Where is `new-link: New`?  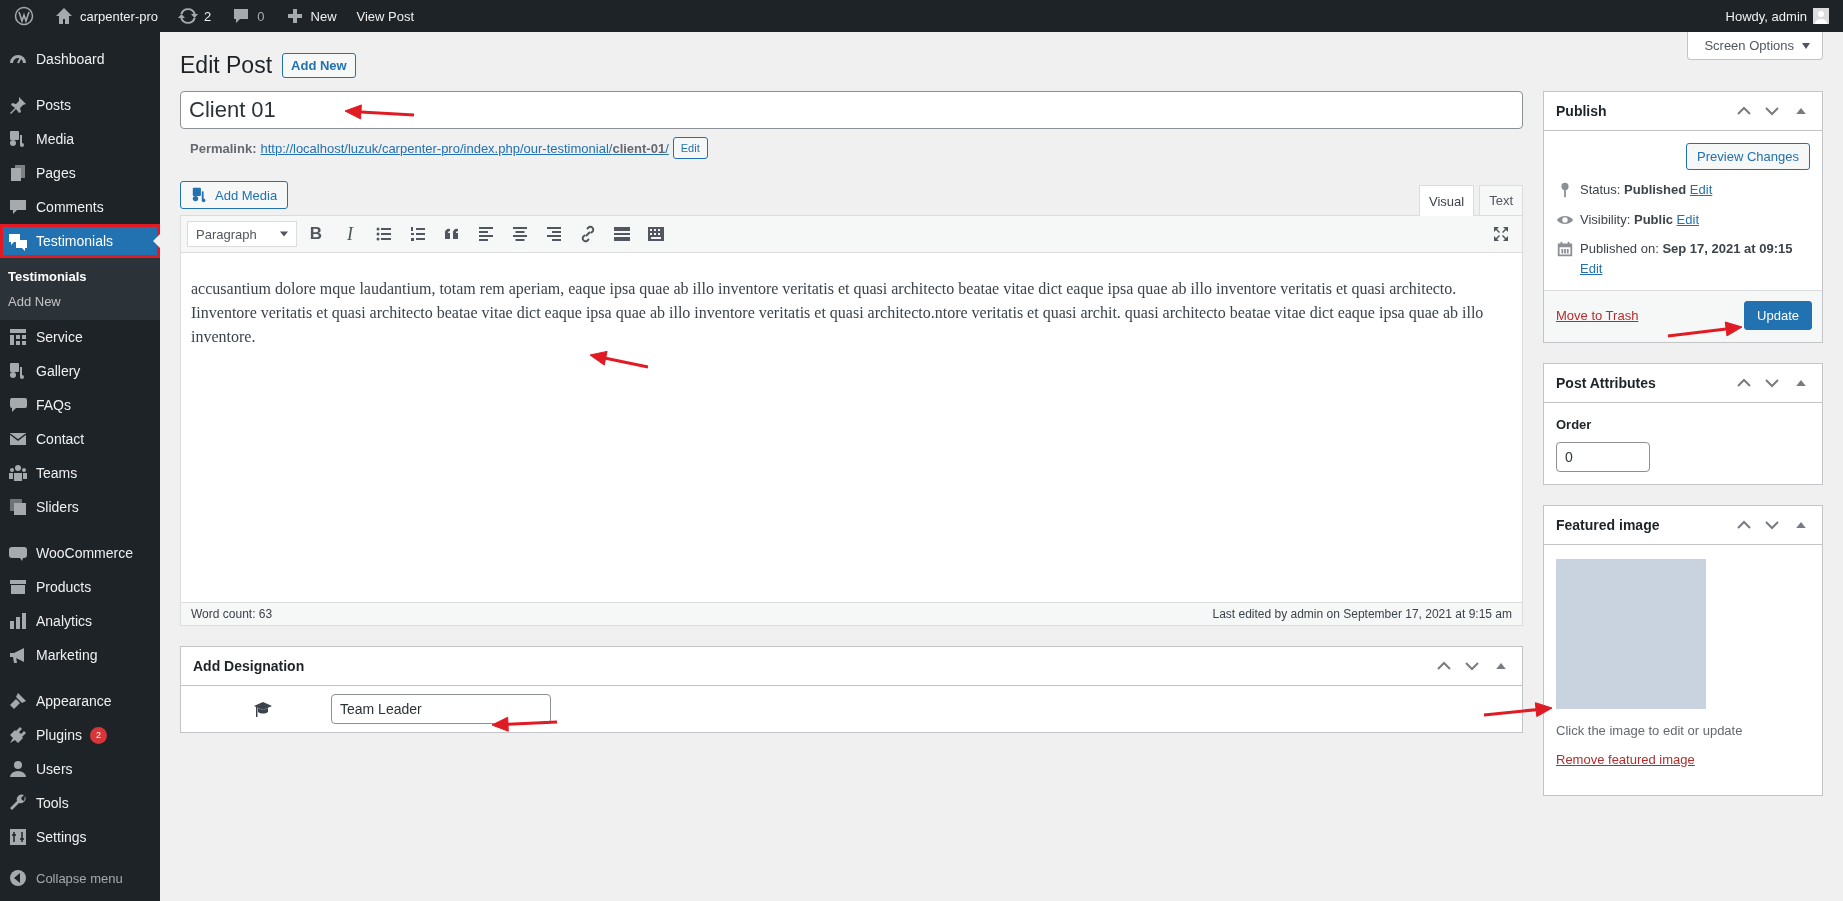
new-link: New is located at coordinates (310, 16).